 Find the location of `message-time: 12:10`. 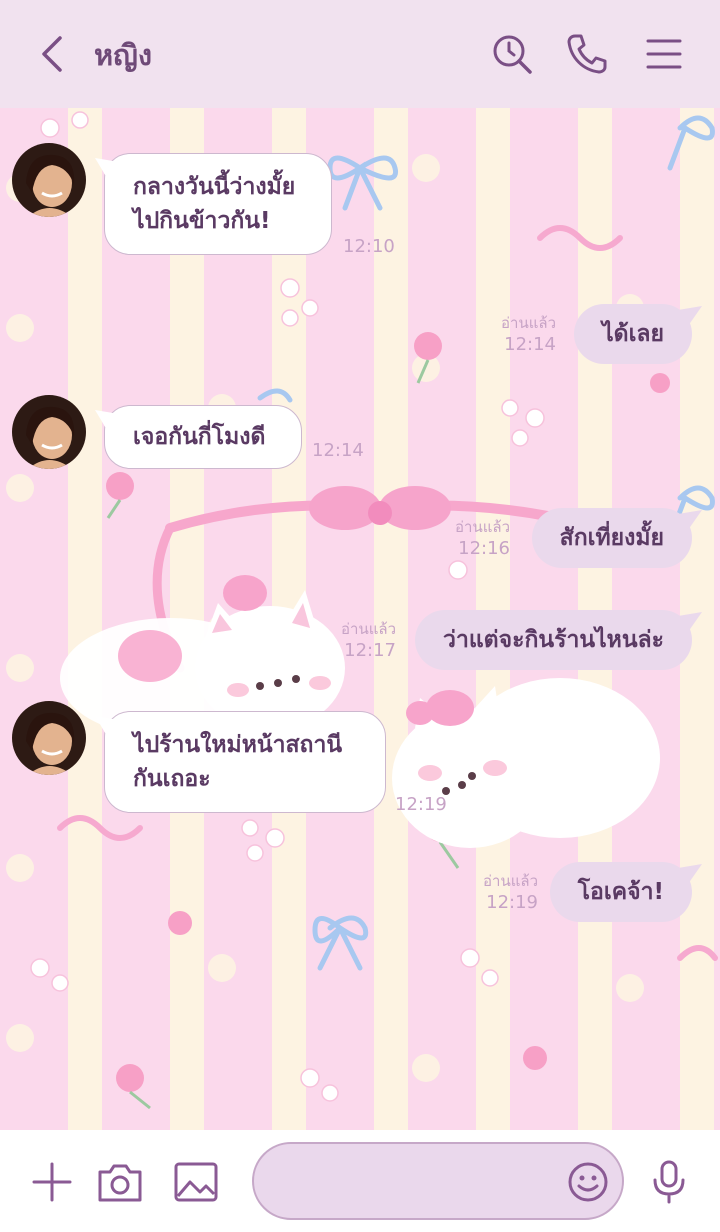

message-time: 12:10 is located at coordinates (369, 246).